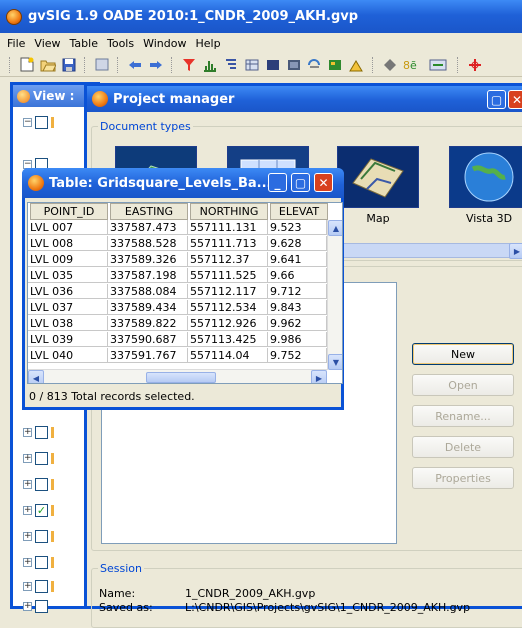 Image resolution: width=522 pixels, height=628 pixels. Describe the element at coordinates (293, 64) in the screenshot. I see `export-icon` at that location.